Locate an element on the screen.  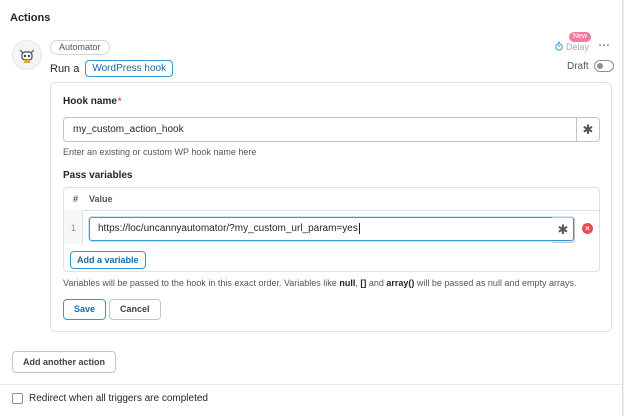
delay-label: Delay is located at coordinates (578, 47).